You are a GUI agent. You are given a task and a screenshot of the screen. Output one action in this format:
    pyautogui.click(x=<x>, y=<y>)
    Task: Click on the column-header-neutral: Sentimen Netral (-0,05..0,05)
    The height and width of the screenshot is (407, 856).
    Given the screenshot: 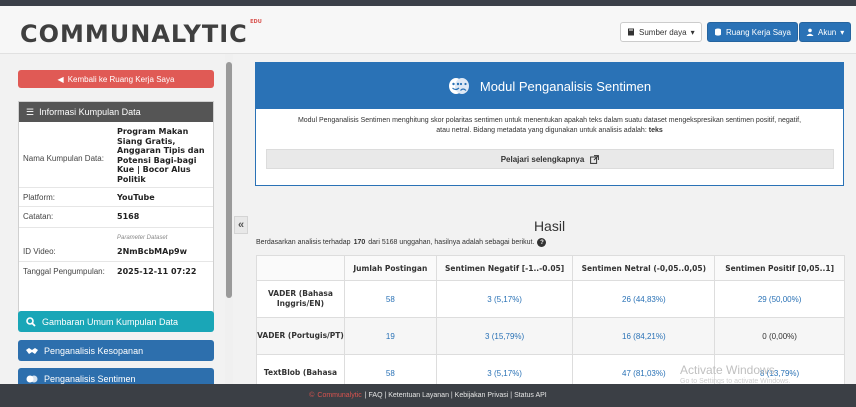 What is the action you would take?
    pyautogui.click(x=644, y=268)
    